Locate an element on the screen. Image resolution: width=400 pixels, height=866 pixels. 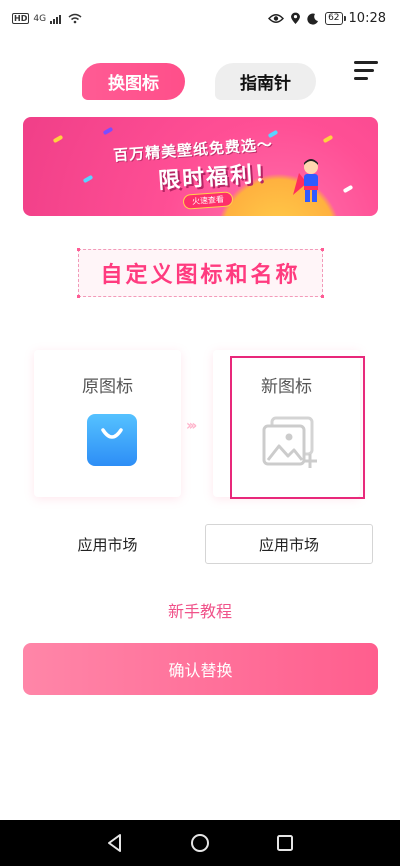
eye-icon is located at coordinates (276, 18).